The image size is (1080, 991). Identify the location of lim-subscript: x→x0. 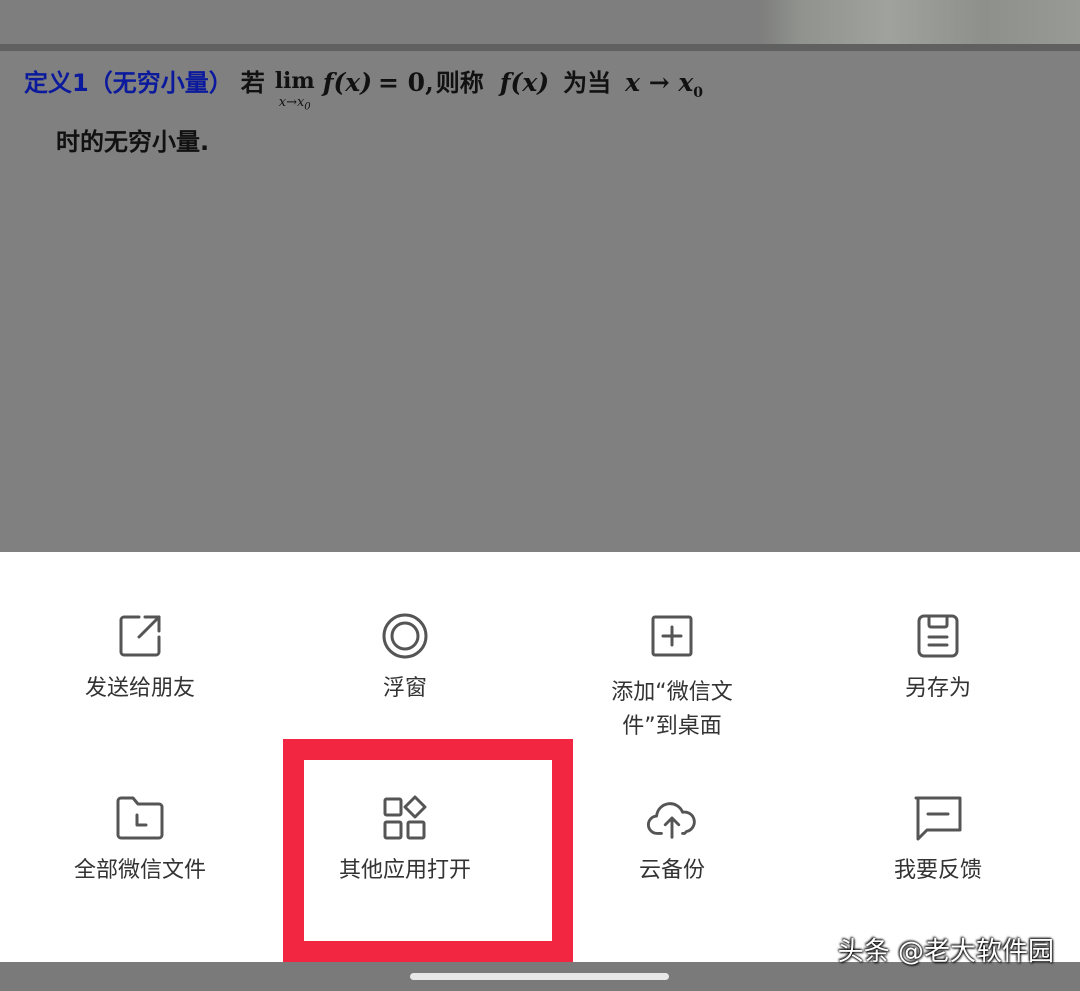
(294, 104).